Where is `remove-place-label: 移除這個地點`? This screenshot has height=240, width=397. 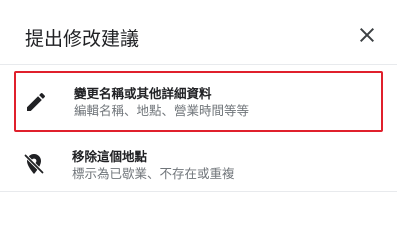
remove-place-label: 移除這個地點 is located at coordinates (110, 156).